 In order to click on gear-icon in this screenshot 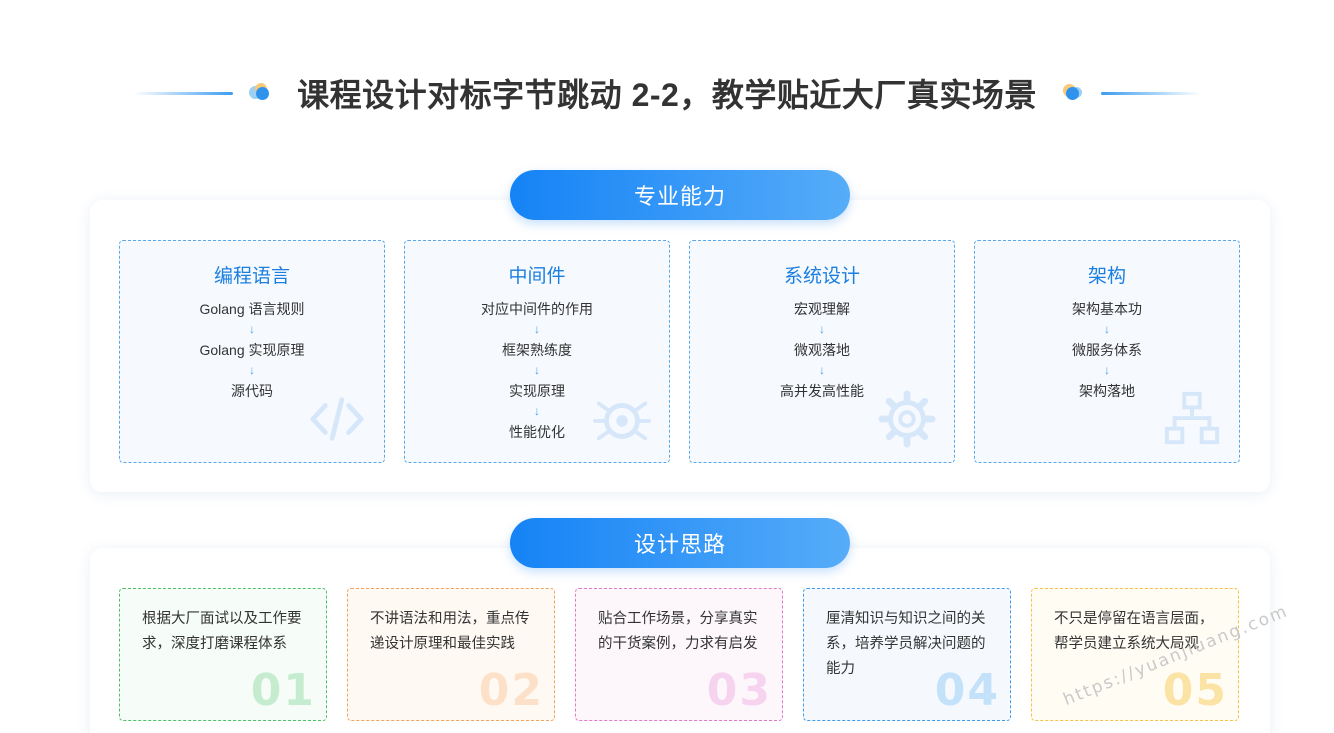, I will do `click(907, 419)`.